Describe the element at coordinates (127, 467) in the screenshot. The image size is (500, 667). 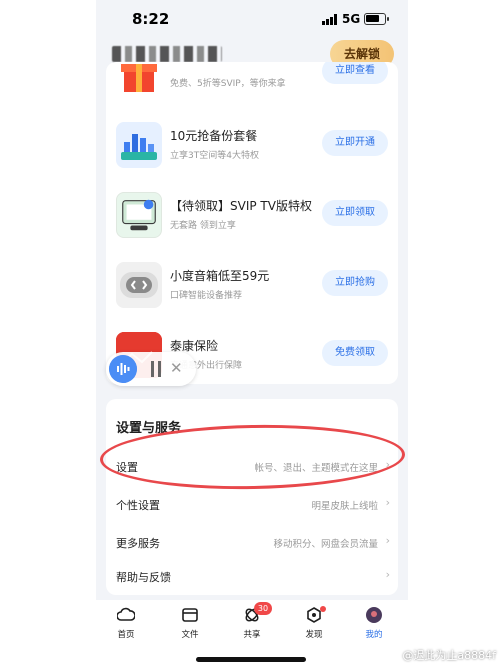
I see `row-label: 设置` at that location.